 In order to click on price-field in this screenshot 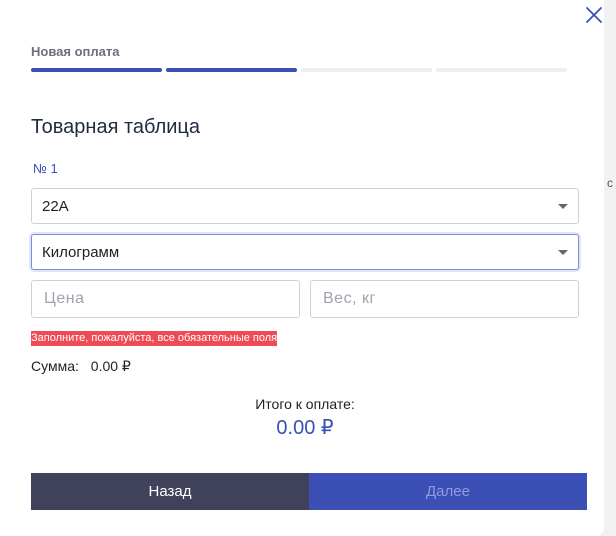, I will do `click(165, 299)`.